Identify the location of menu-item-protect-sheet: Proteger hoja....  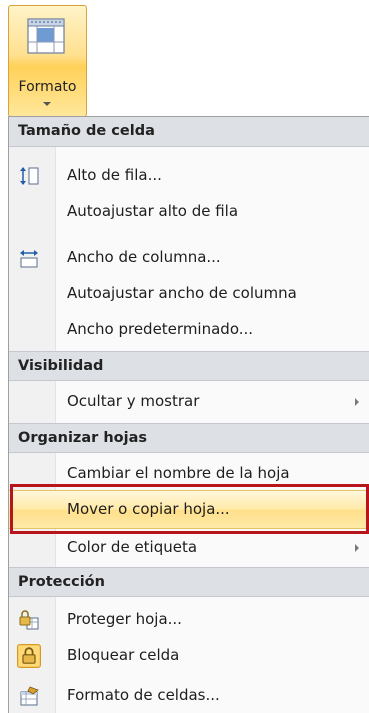
(189, 619).